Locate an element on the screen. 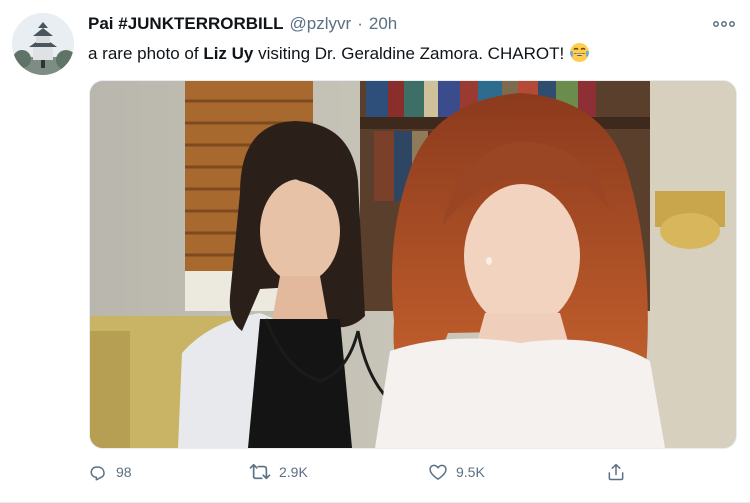 This screenshot has width=750, height=503. like-button: 9.5K is located at coordinates (456, 472).